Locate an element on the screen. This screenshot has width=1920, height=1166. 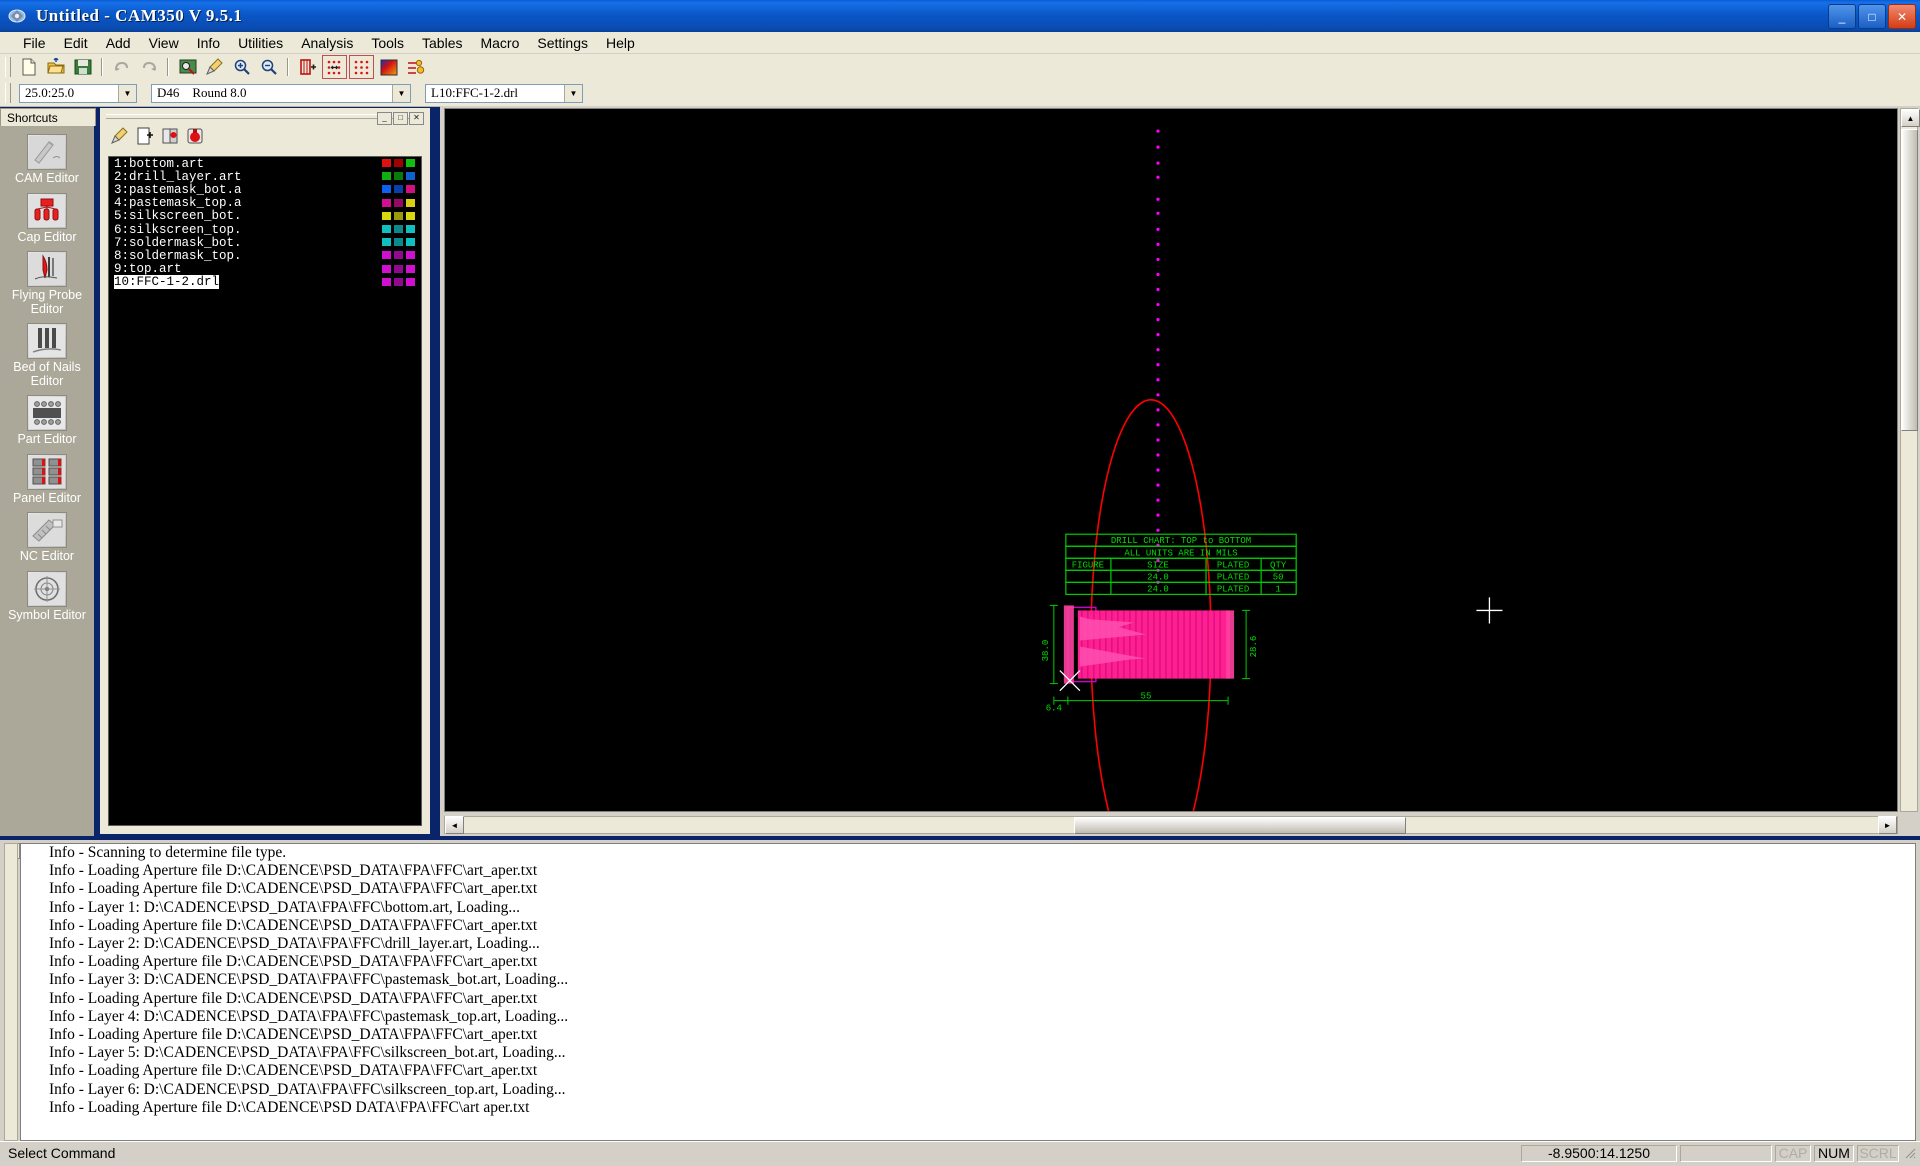
horizontal-scroll-thumb is located at coordinates (1240, 825).